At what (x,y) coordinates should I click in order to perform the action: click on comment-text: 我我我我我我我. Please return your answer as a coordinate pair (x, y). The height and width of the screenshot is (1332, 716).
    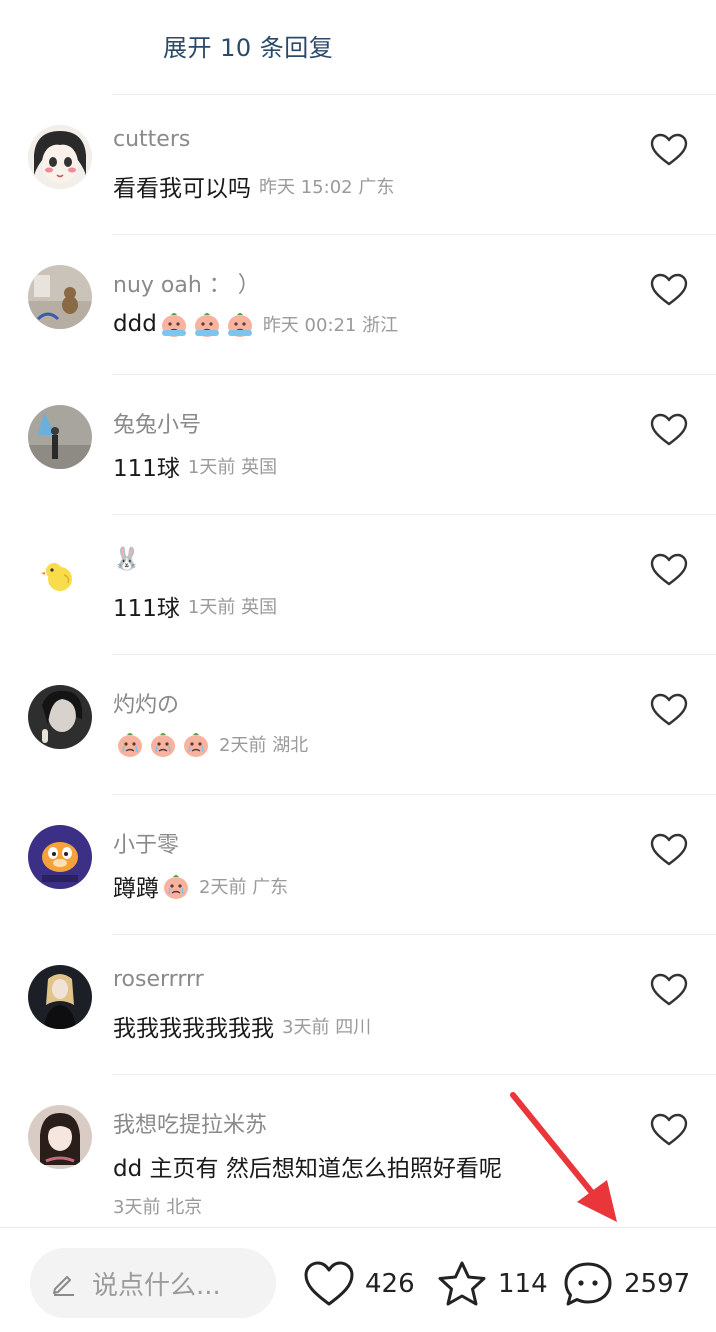
    Looking at the image, I should click on (193, 1029).